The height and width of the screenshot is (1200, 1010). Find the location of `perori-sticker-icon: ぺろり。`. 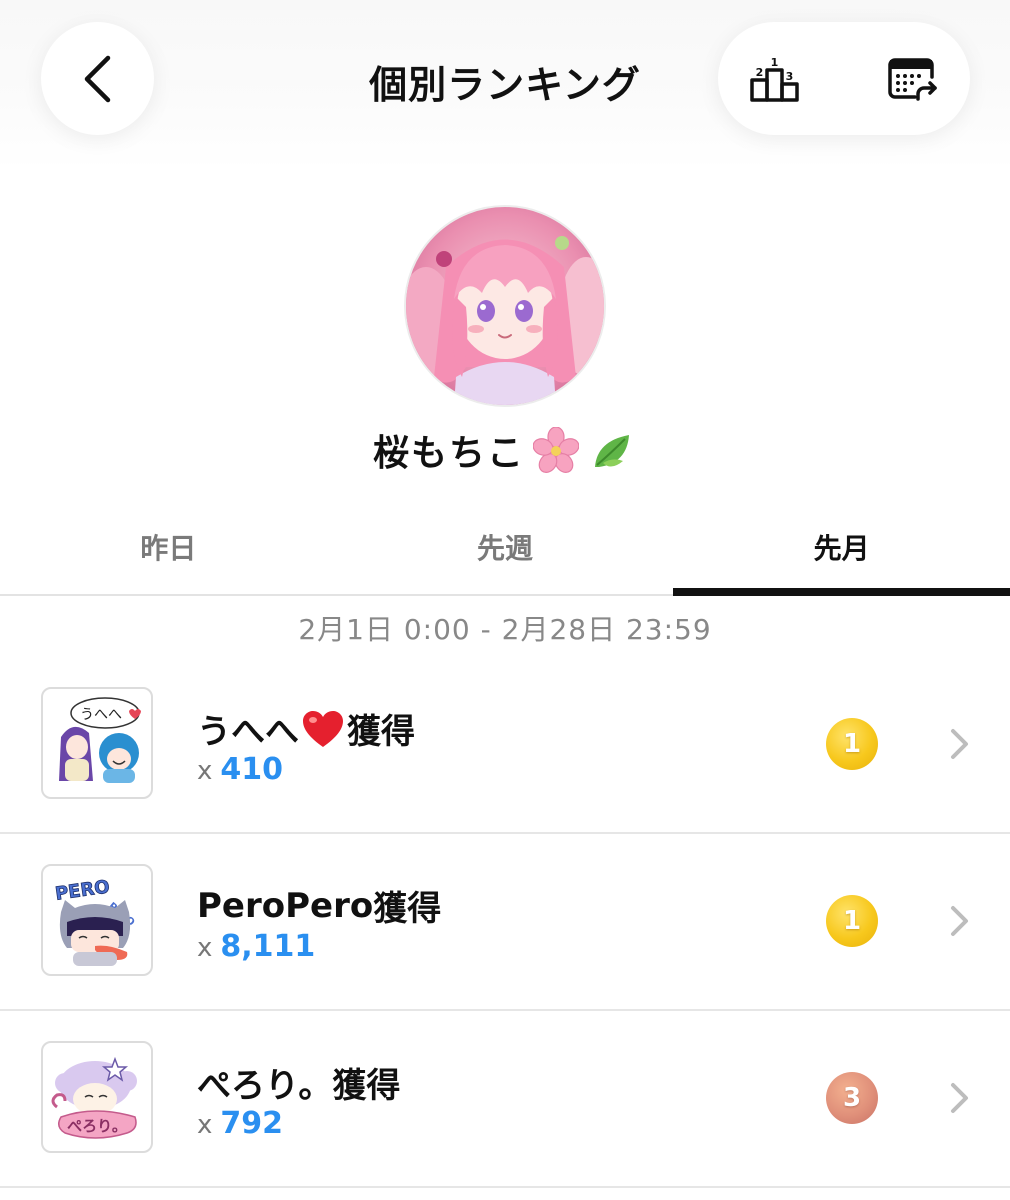

perori-sticker-icon: ぺろり。 is located at coordinates (94, 1097).